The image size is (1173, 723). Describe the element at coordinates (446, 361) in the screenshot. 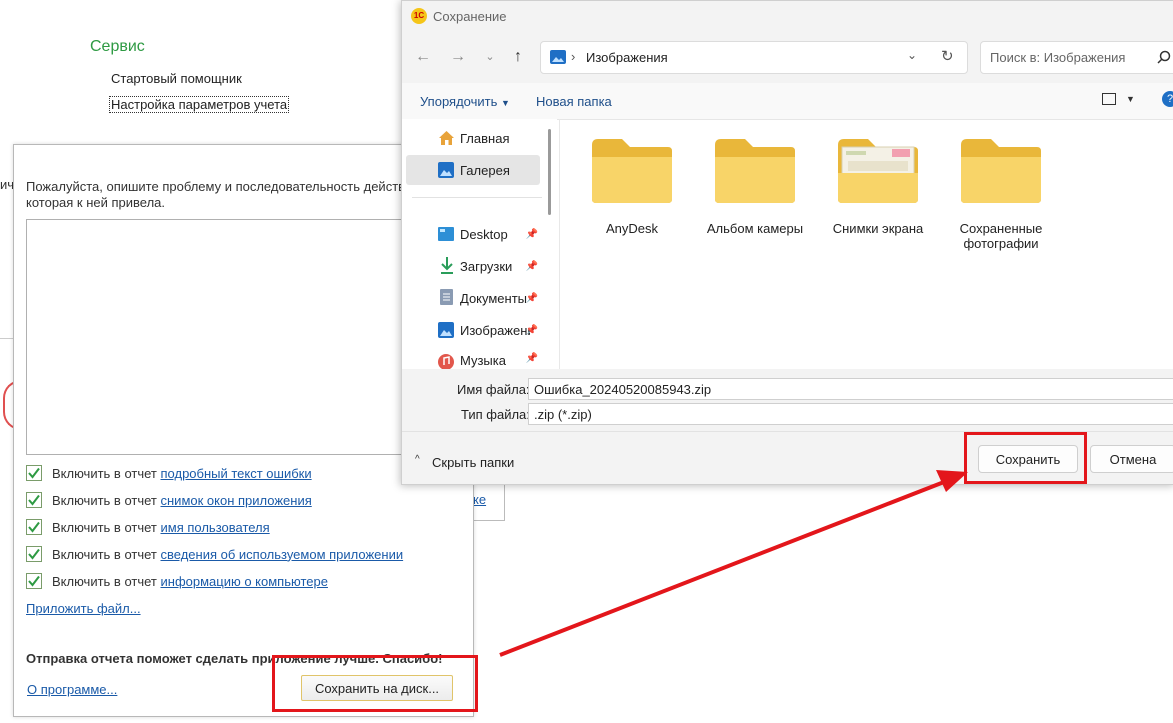

I see `music-icon` at that location.